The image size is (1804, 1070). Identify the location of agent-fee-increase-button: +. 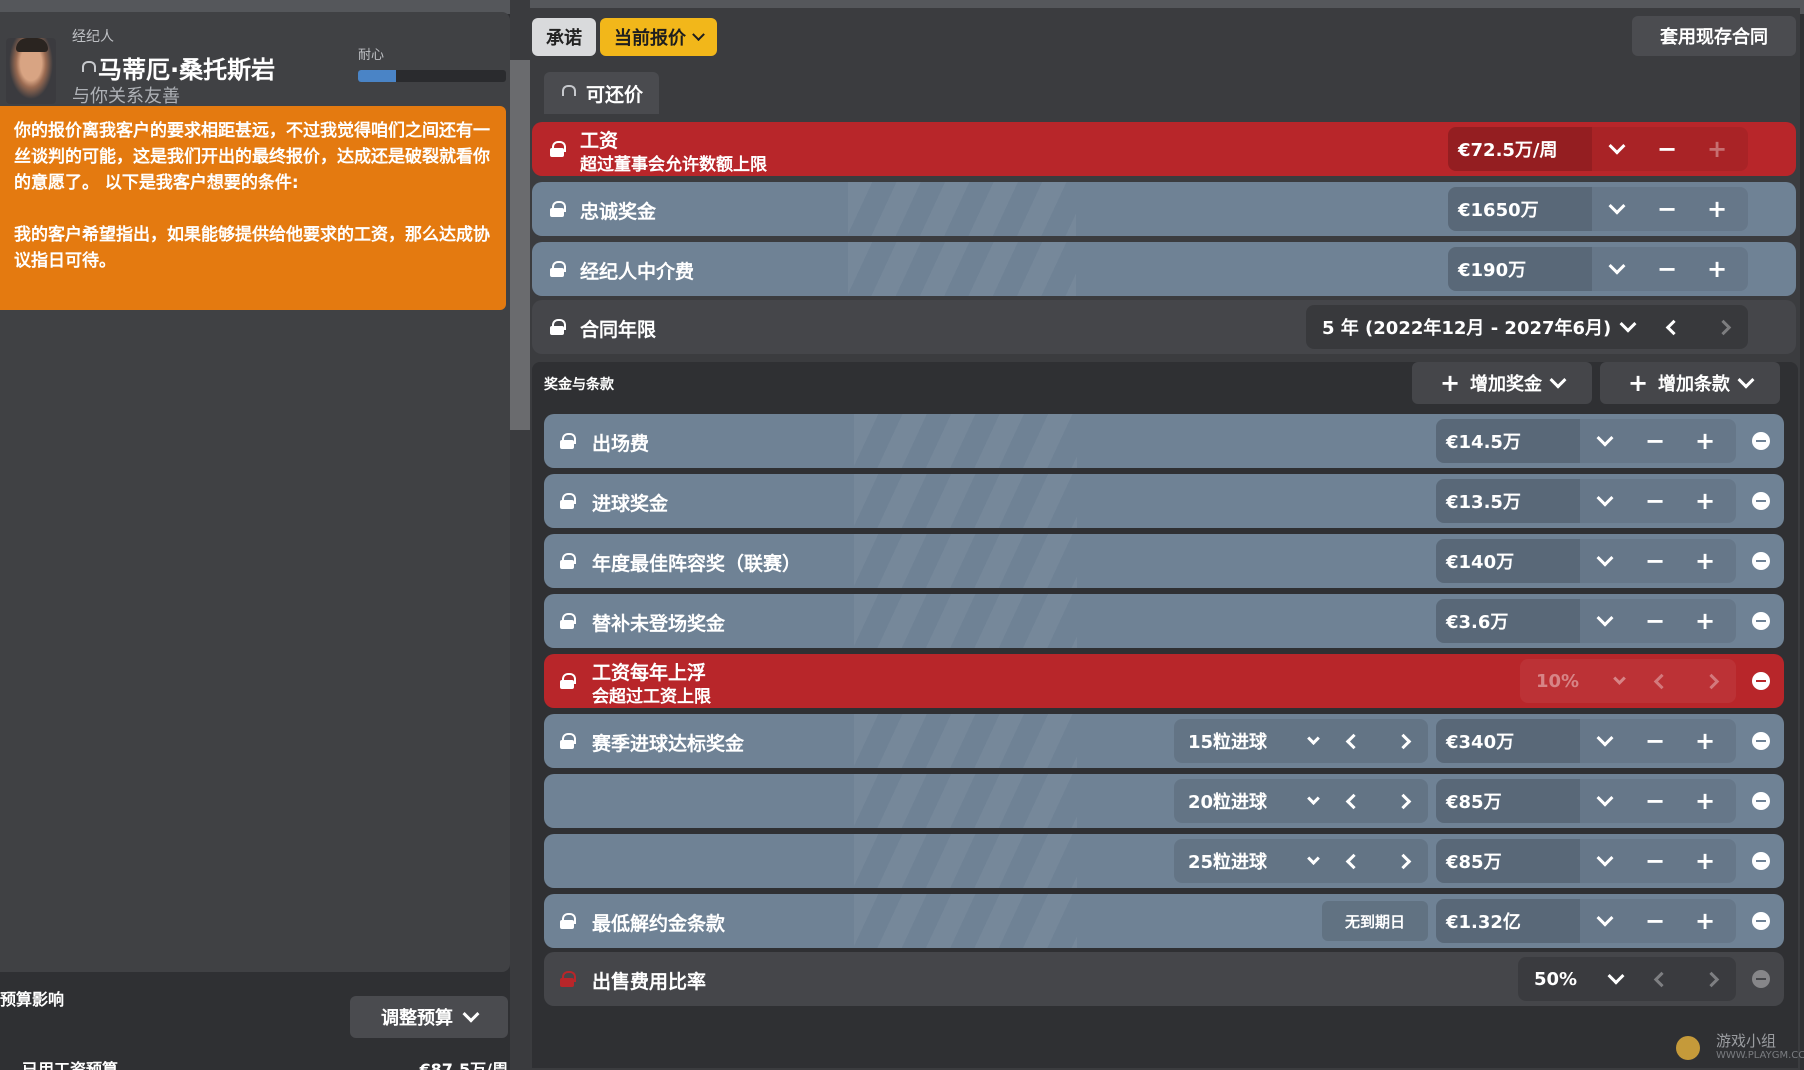
(1717, 269).